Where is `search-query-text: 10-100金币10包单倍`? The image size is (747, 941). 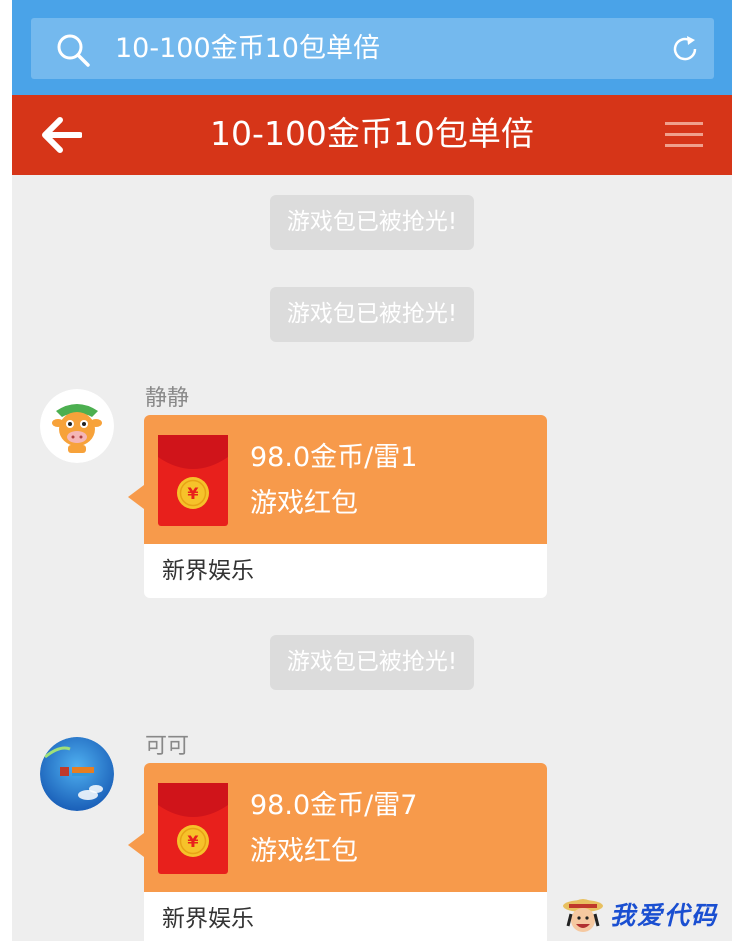
search-query-text: 10-100金币10包单倍 is located at coordinates (247, 48).